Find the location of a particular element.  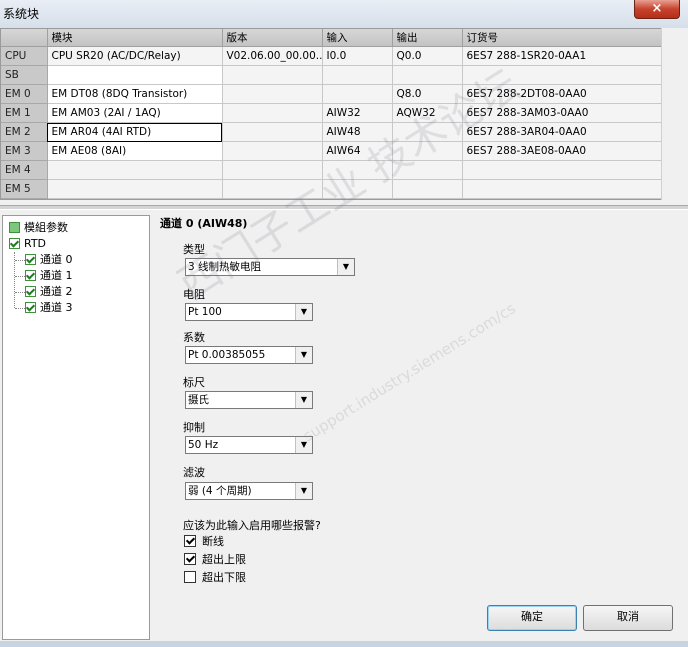

tree-item-rtd: RTD is located at coordinates (27, 244).